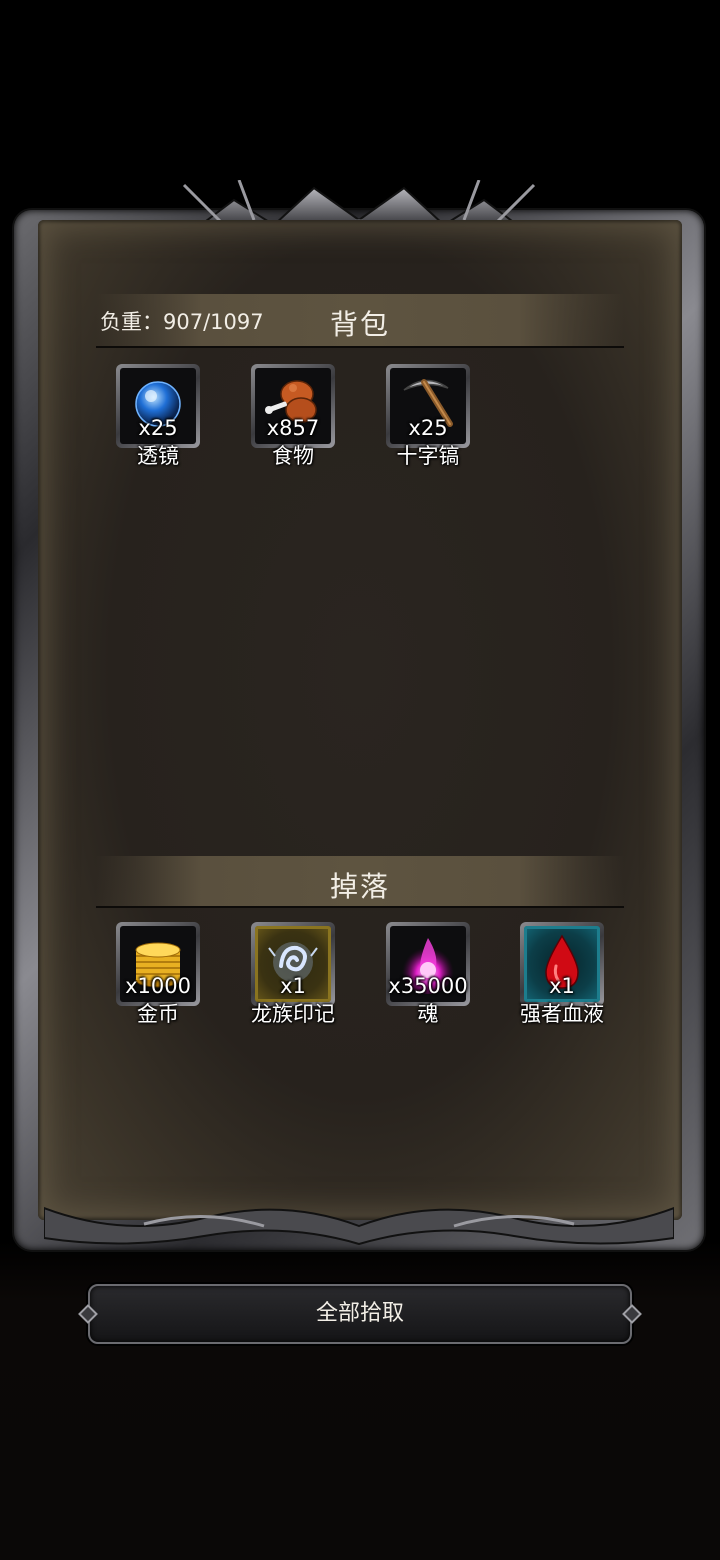  I want to click on item-count: x1000, so click(158, 986).